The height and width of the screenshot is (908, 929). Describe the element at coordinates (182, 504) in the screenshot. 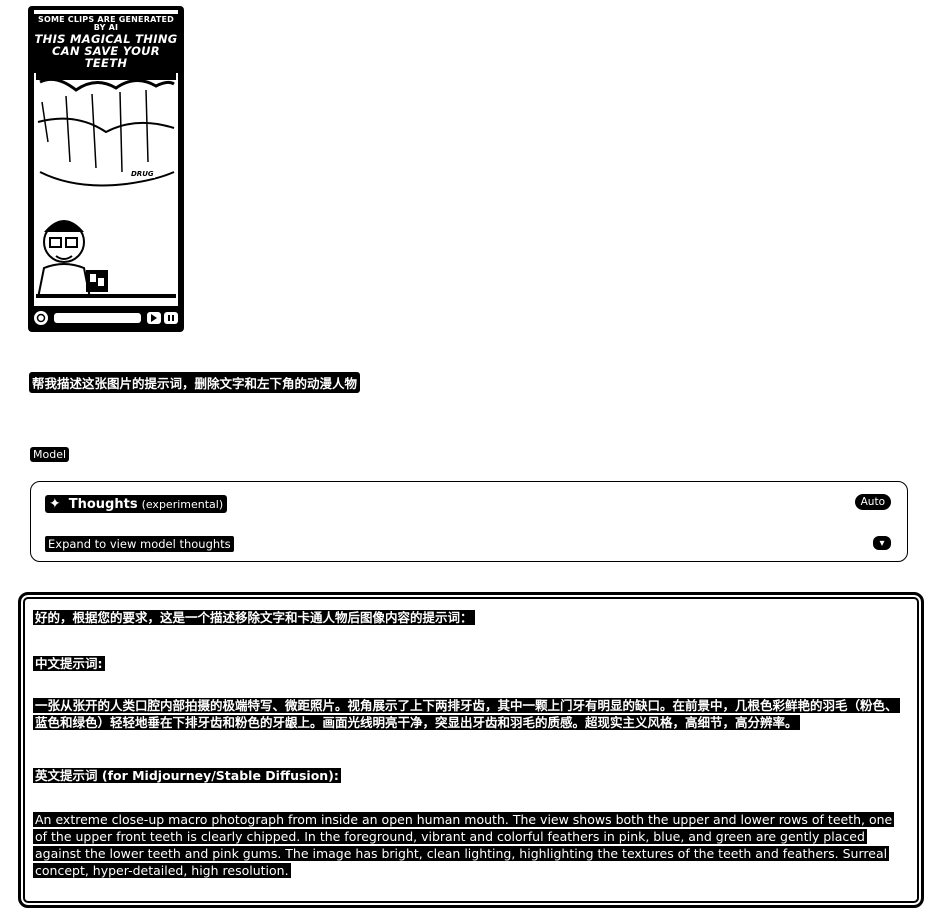

I see `thoughts-experimental: (experimental)` at that location.